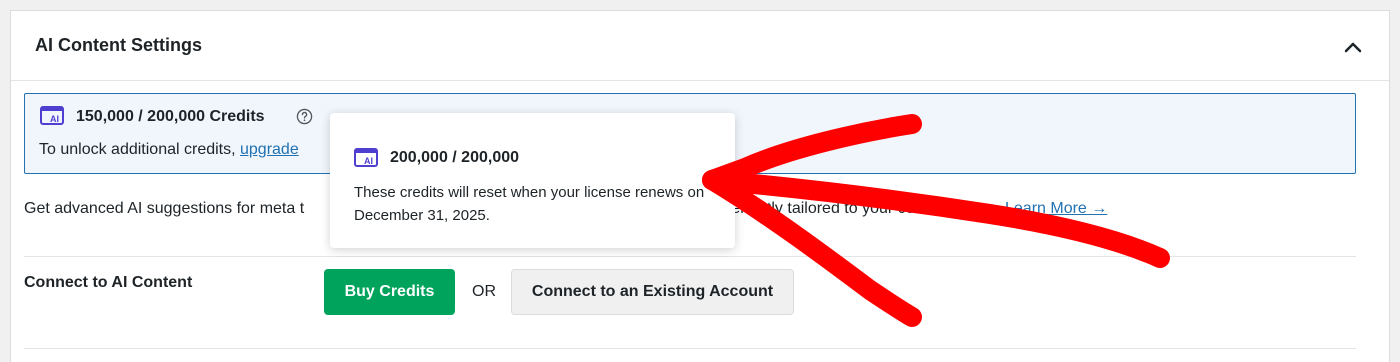 Image resolution: width=1400 pixels, height=362 pixels. Describe the element at coordinates (108, 282) in the screenshot. I see `connect-label: Connect to AI Content` at that location.